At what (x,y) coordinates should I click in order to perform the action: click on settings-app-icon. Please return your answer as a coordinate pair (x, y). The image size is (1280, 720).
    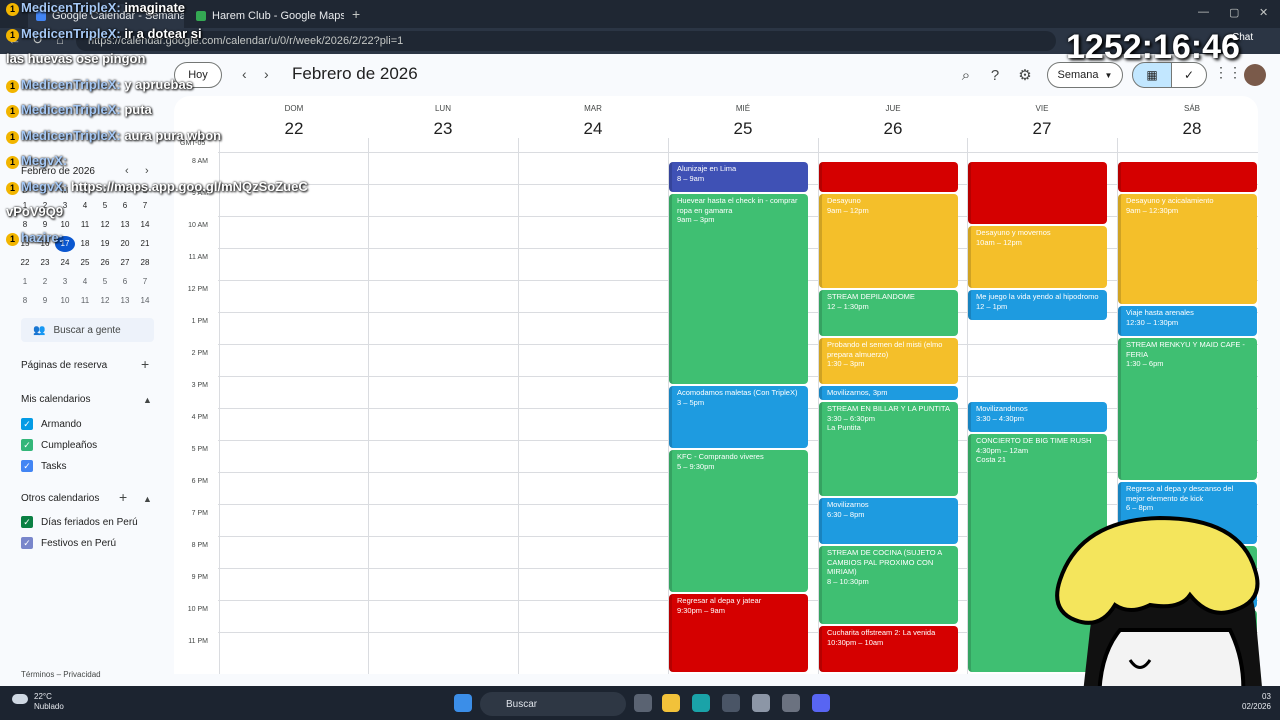
    Looking at the image, I should click on (761, 703).